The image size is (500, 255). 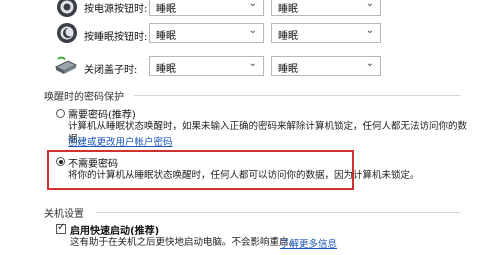 I want to click on lid-close-plugged-select: 睡眠 ⌄, so click(x=206, y=66).